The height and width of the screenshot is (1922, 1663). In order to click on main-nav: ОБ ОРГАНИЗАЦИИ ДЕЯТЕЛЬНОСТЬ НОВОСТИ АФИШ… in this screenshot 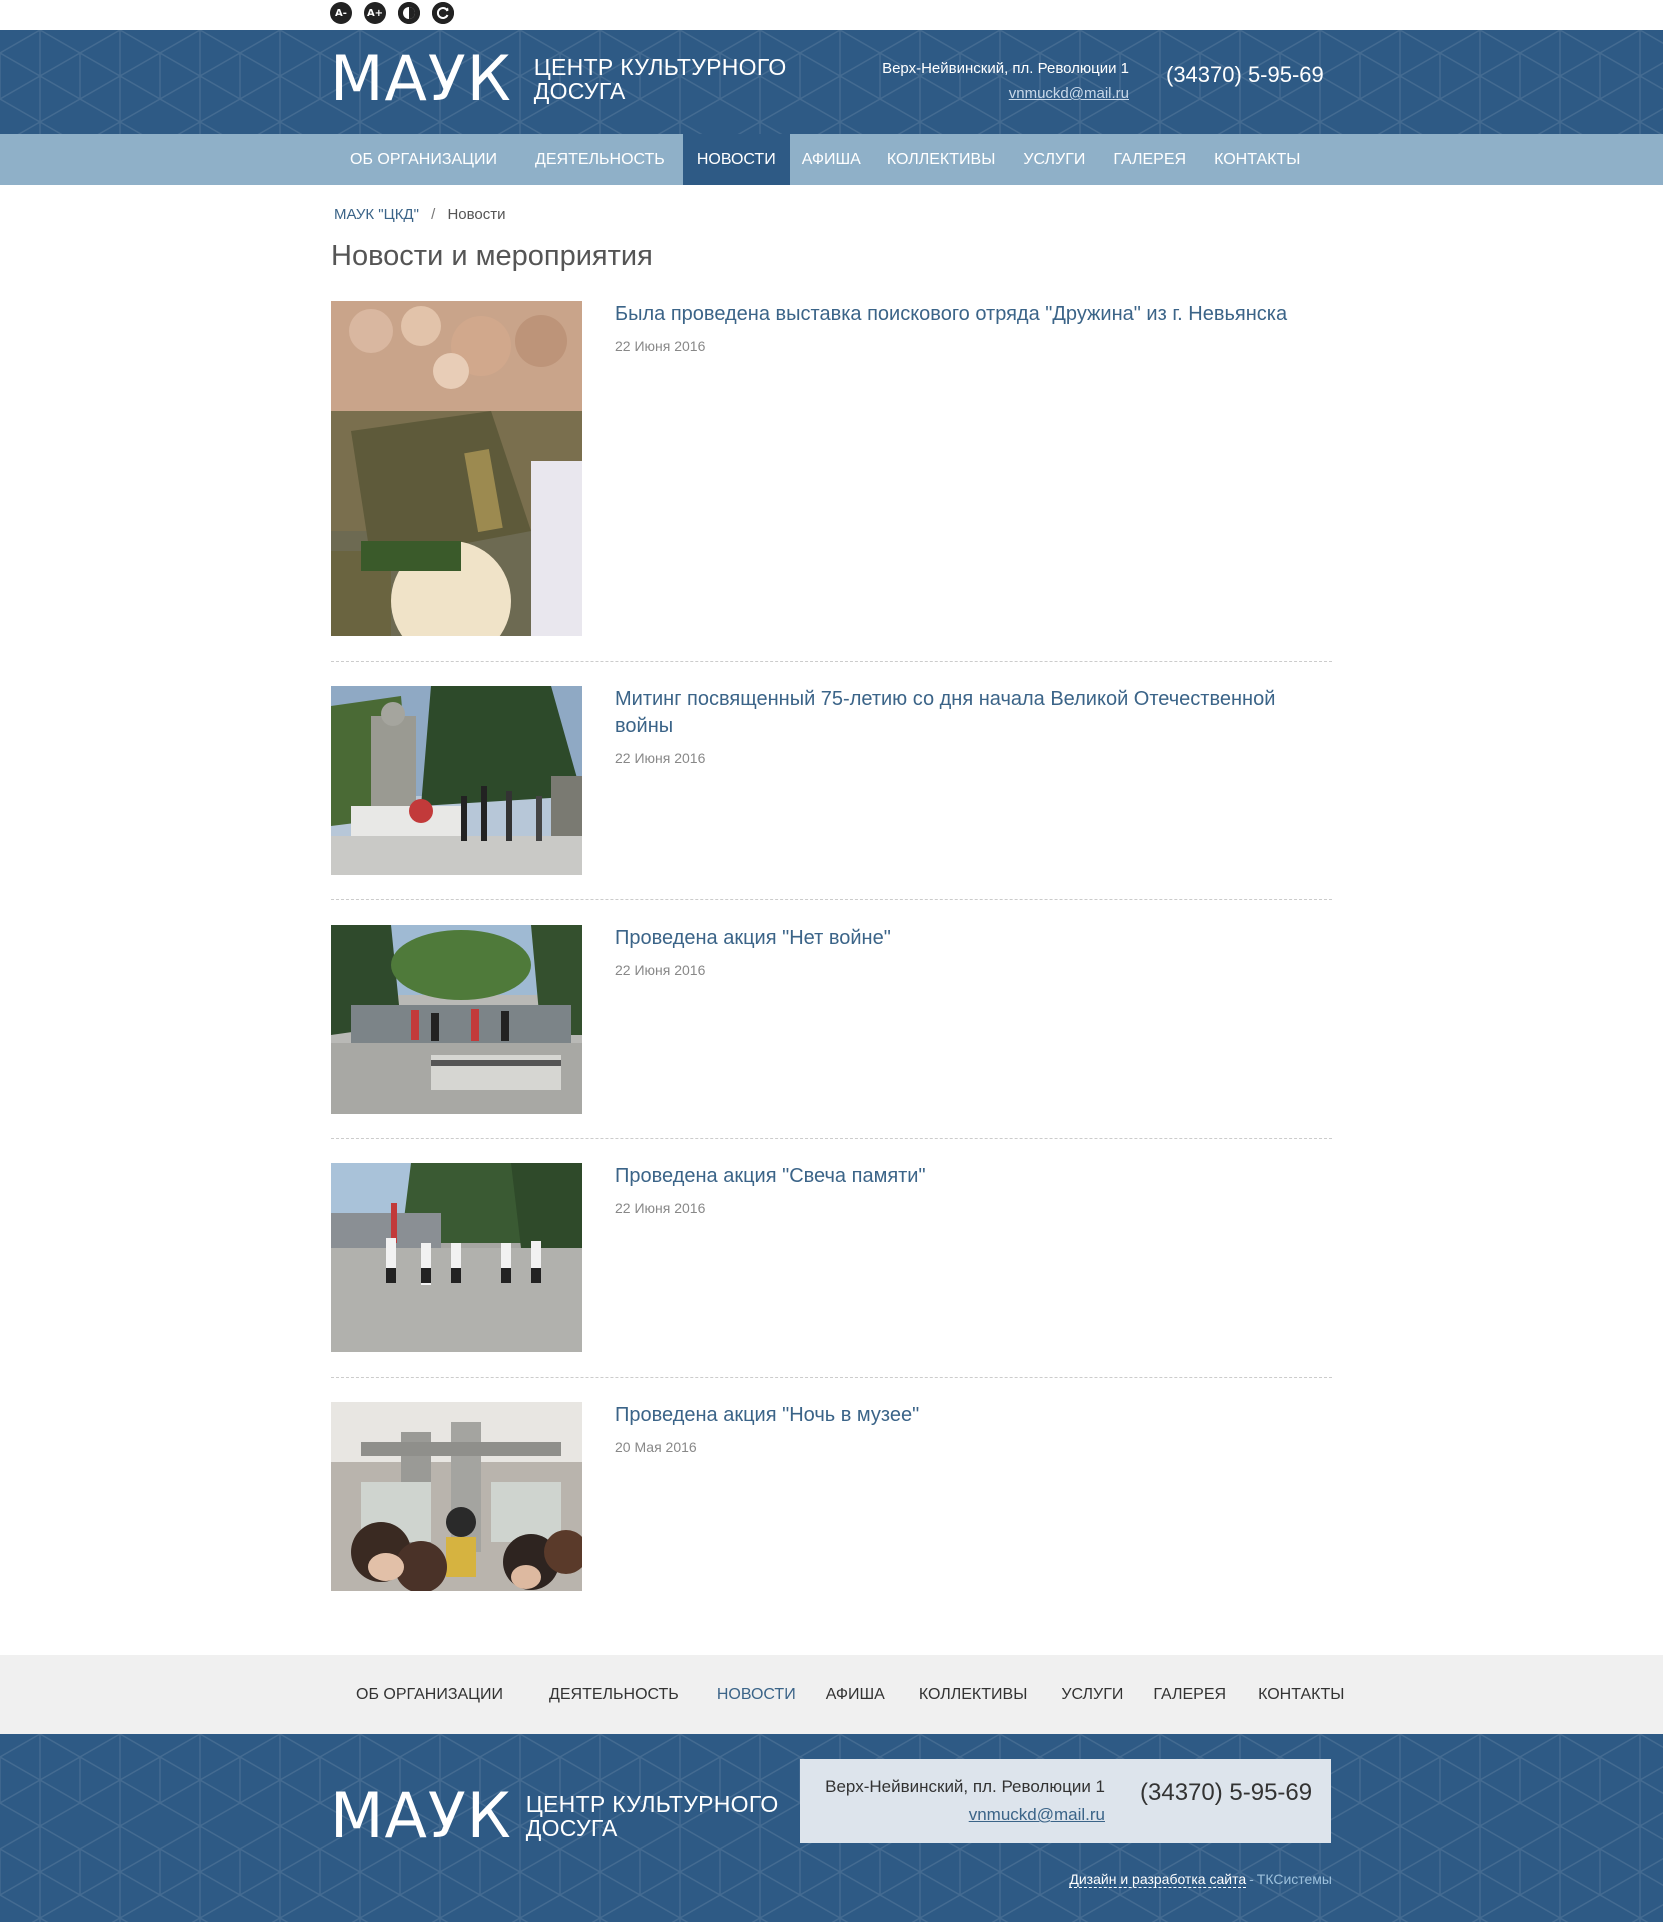, I will do `click(831, 159)`.